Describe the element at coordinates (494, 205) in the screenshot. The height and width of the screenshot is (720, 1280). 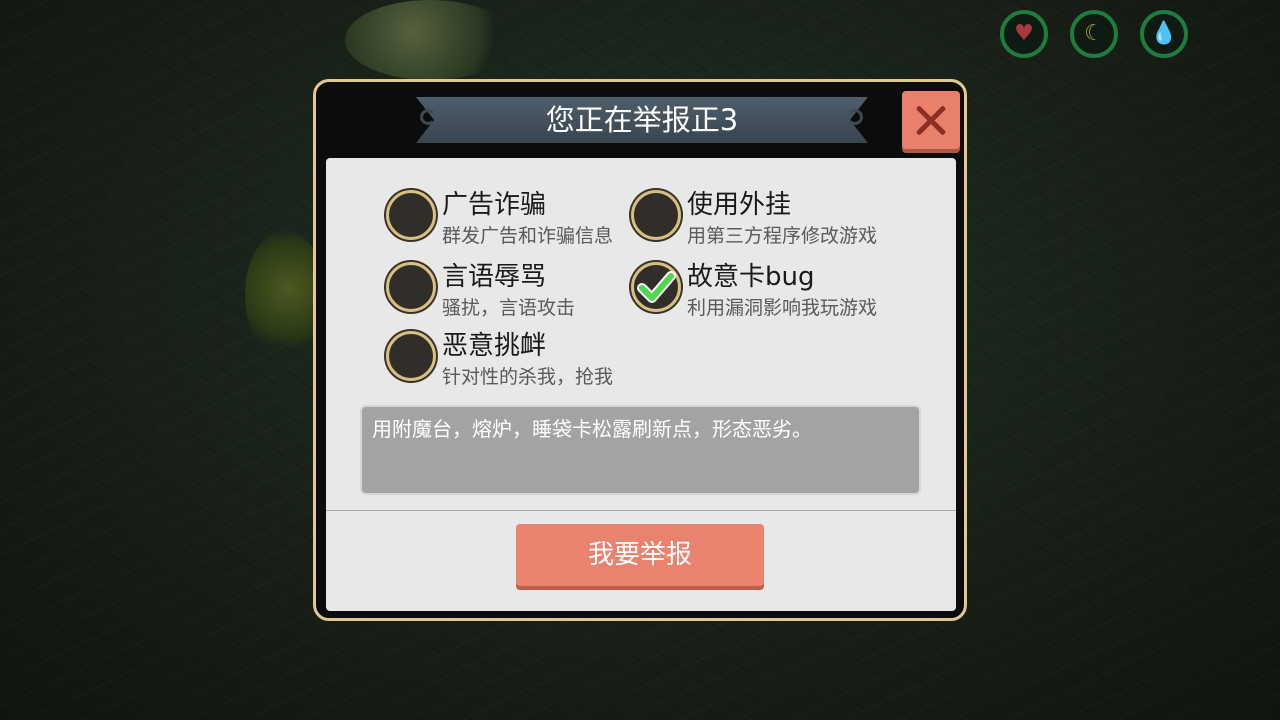
I see `option-title: 广告诈骗` at that location.